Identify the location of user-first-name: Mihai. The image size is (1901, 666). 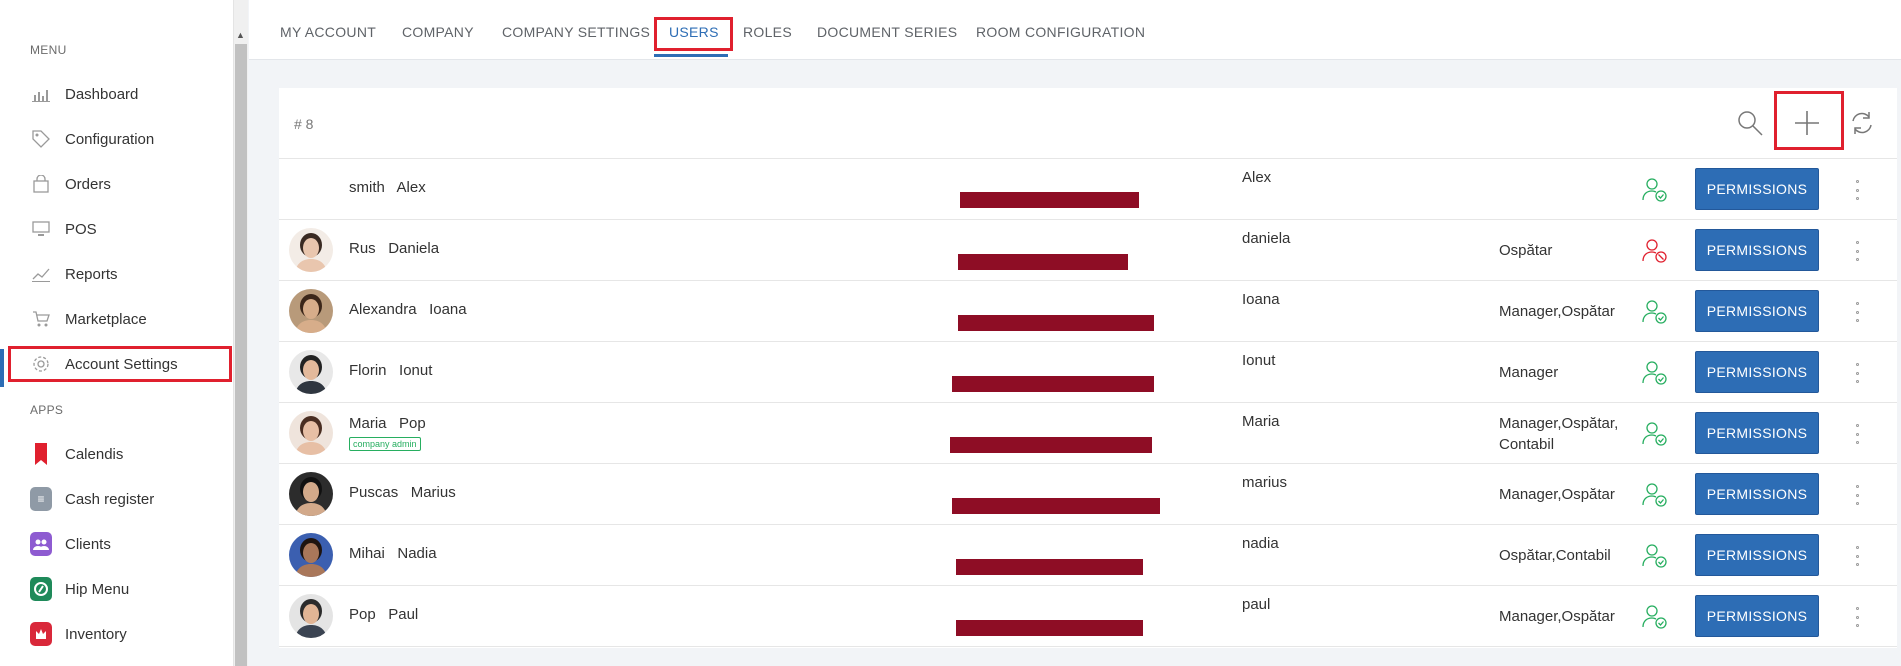
(367, 553).